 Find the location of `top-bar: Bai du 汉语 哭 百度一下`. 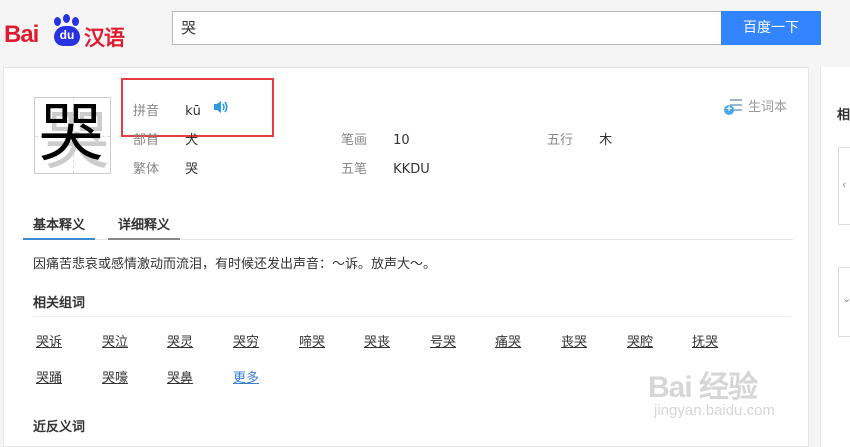

top-bar: Bai du 汉语 哭 百度一下 is located at coordinates (425, 30).